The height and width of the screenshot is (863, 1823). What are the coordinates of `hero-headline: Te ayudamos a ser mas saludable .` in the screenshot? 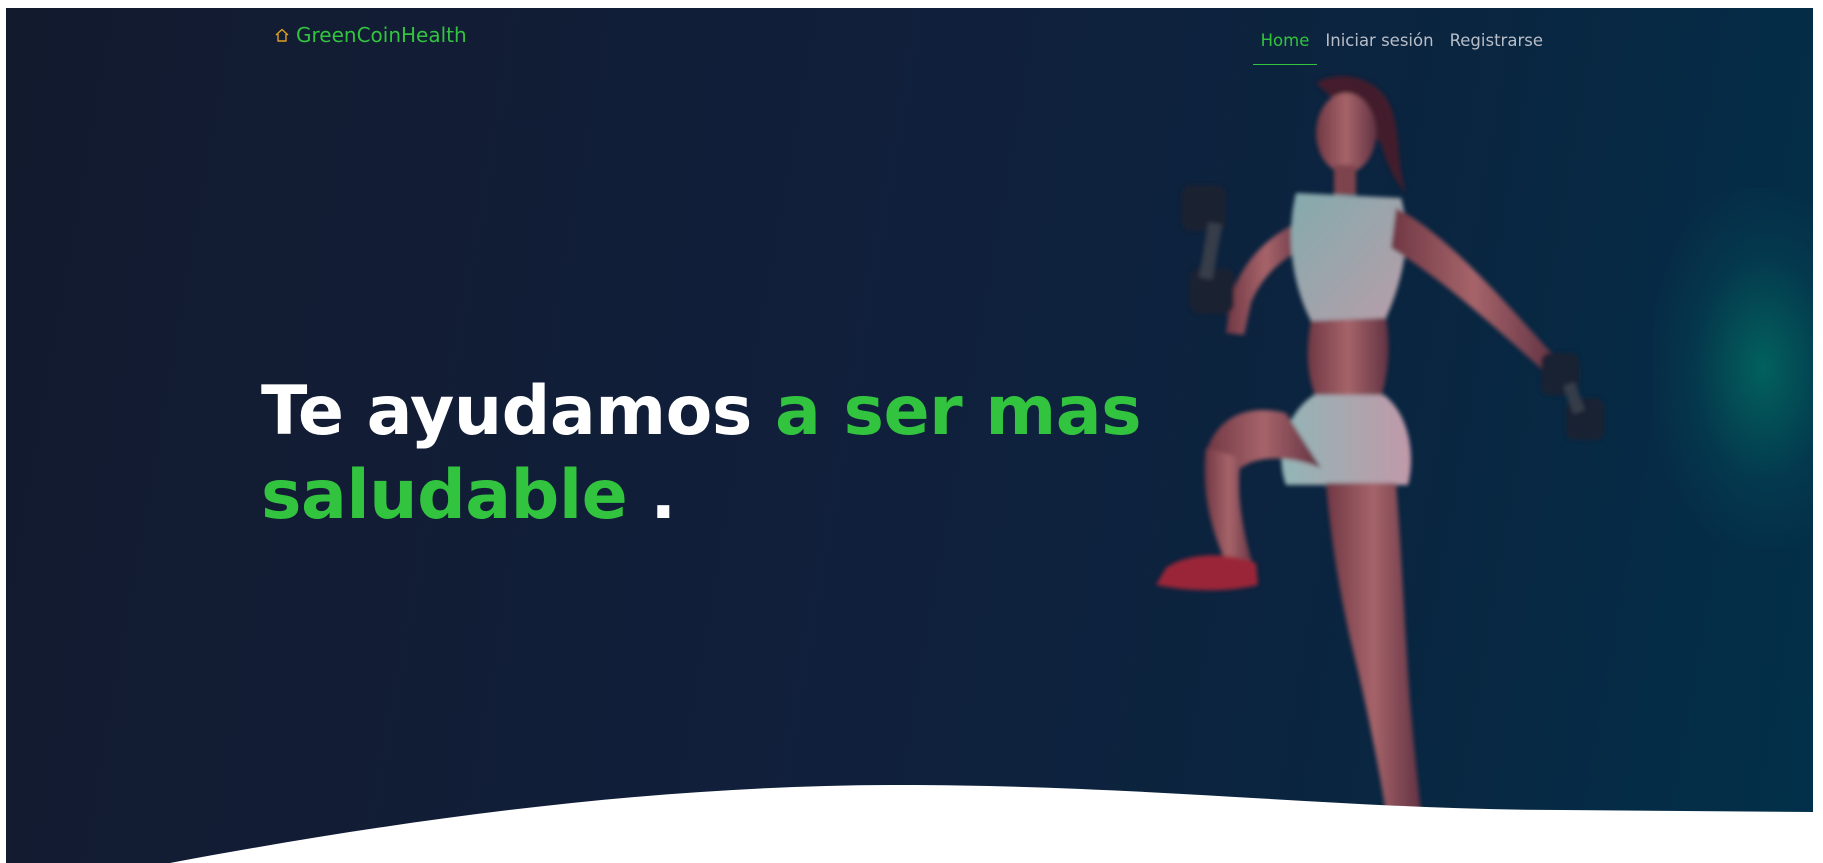 It's located at (711, 454).